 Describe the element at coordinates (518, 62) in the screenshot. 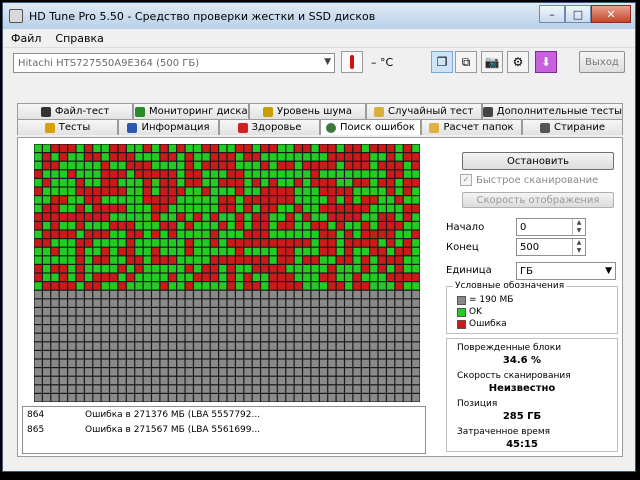

I see `options-icon: ⚙` at that location.